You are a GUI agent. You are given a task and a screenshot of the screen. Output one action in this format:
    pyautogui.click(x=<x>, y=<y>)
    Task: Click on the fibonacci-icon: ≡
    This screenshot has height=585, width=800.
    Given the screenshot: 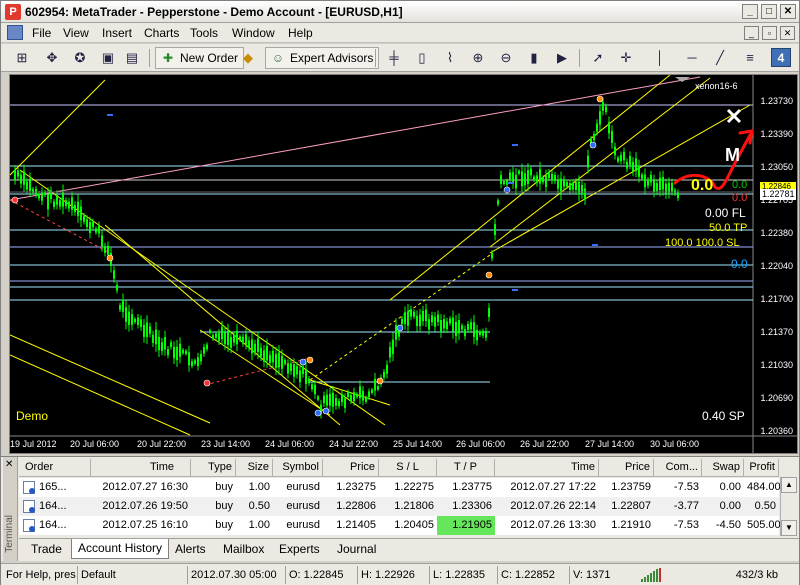 What is the action you would take?
    pyautogui.click(x=750, y=58)
    